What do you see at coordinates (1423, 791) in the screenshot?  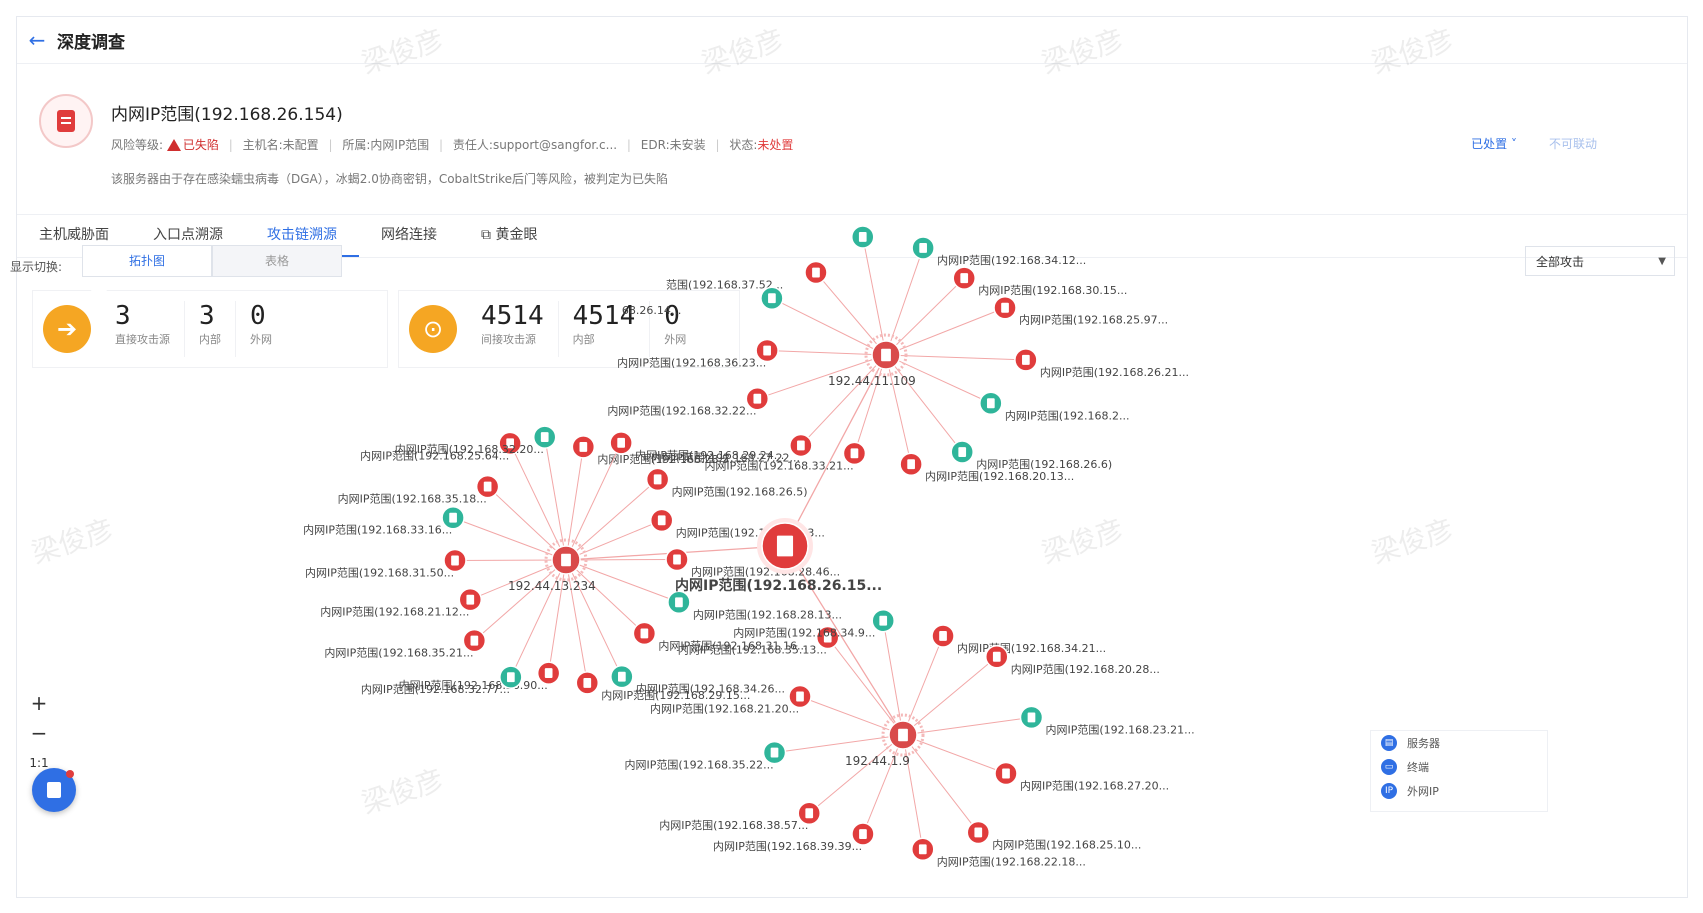 I see `legend-label: 外网IP` at bounding box center [1423, 791].